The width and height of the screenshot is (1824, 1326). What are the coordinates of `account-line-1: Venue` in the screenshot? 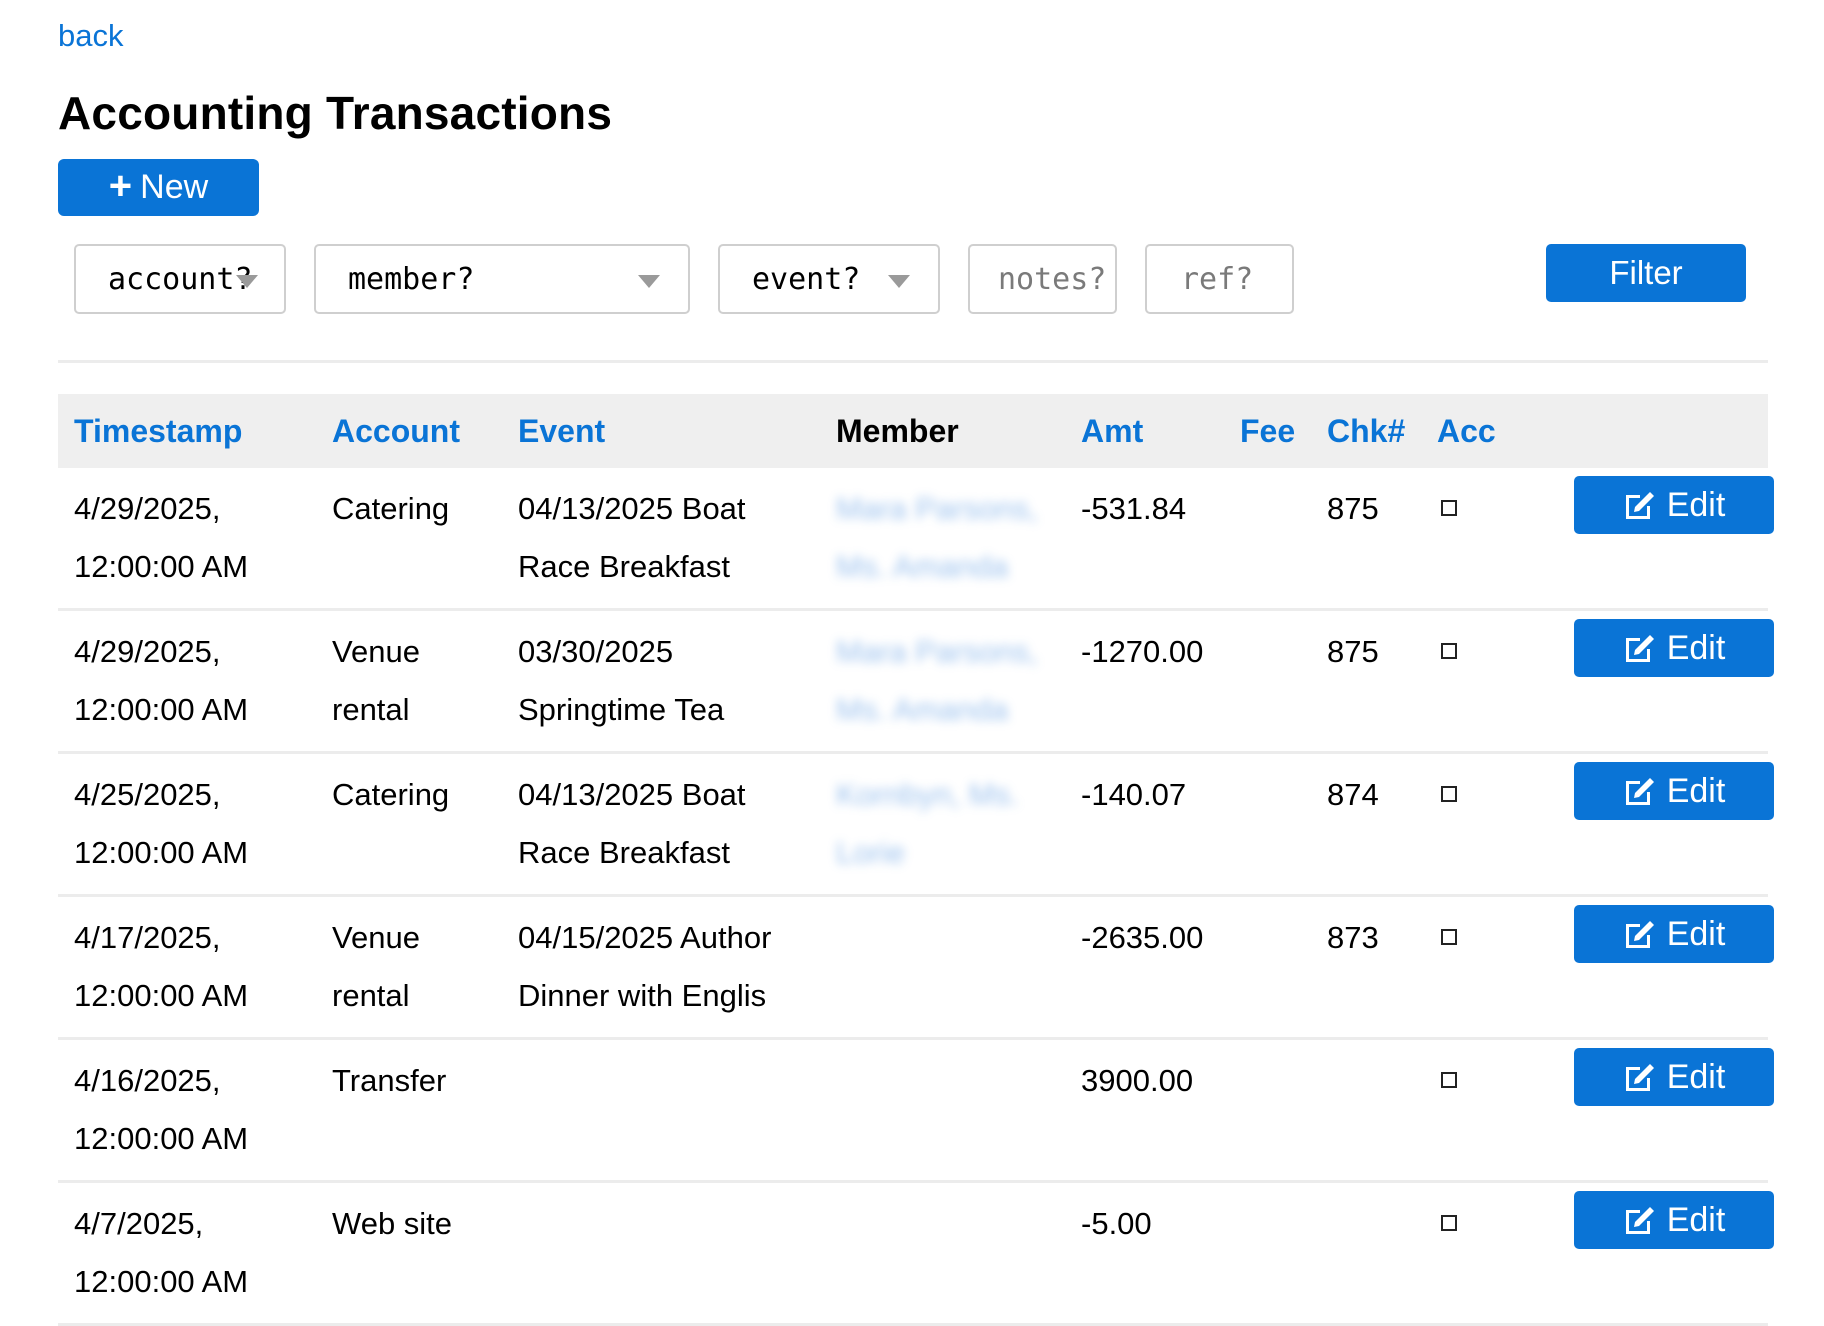 It's located at (376, 651).